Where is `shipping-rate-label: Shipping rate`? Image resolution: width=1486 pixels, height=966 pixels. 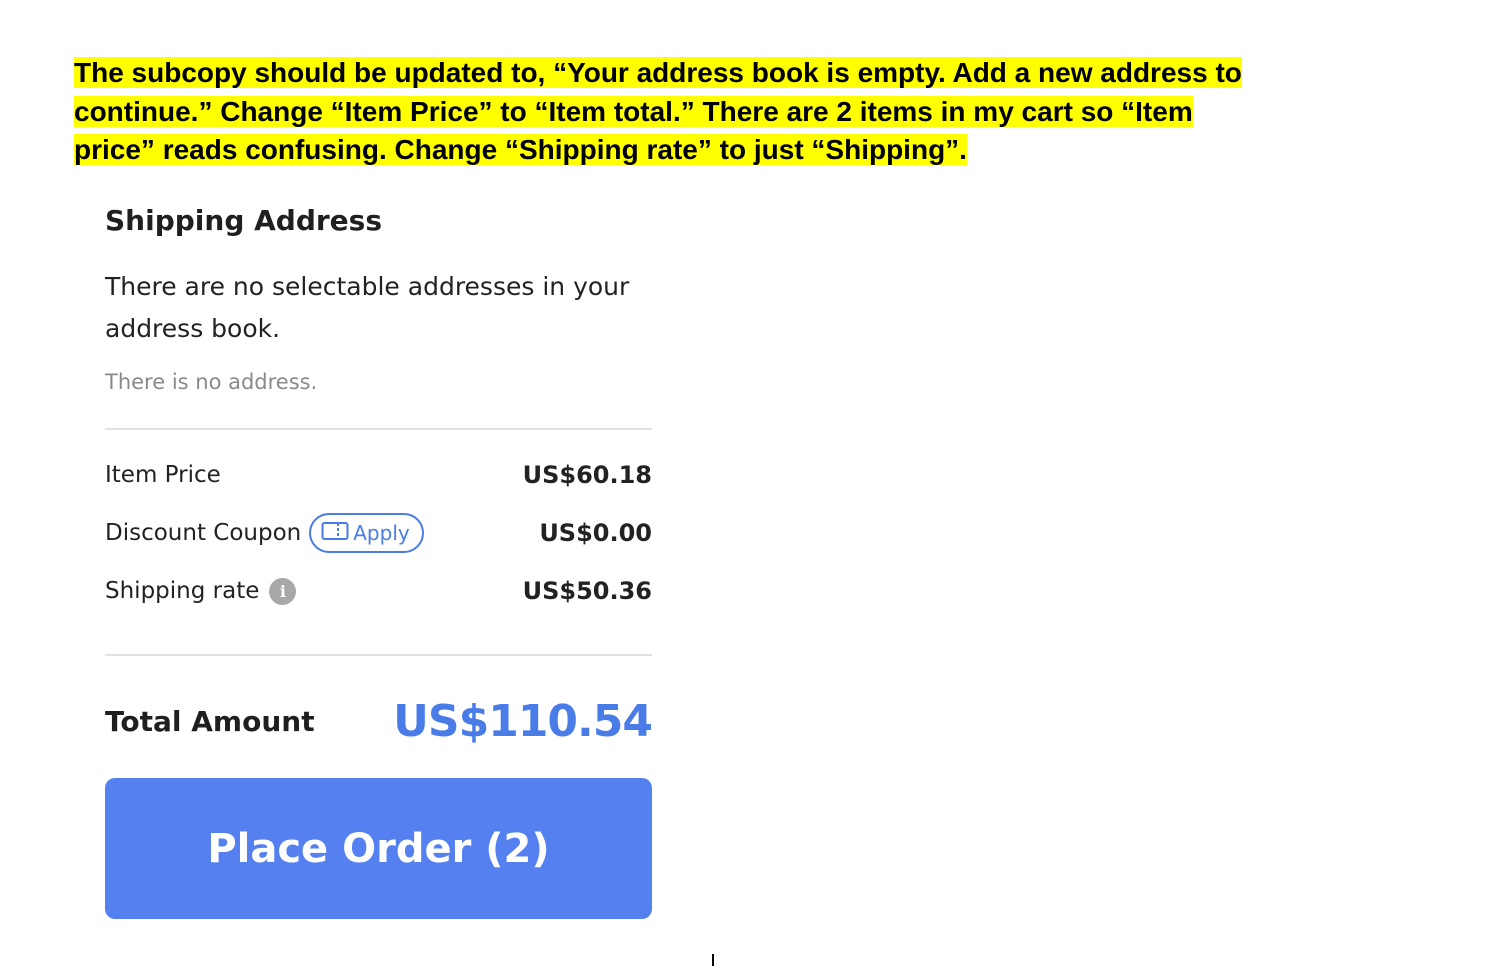
shipping-rate-label: Shipping rate is located at coordinates (182, 591).